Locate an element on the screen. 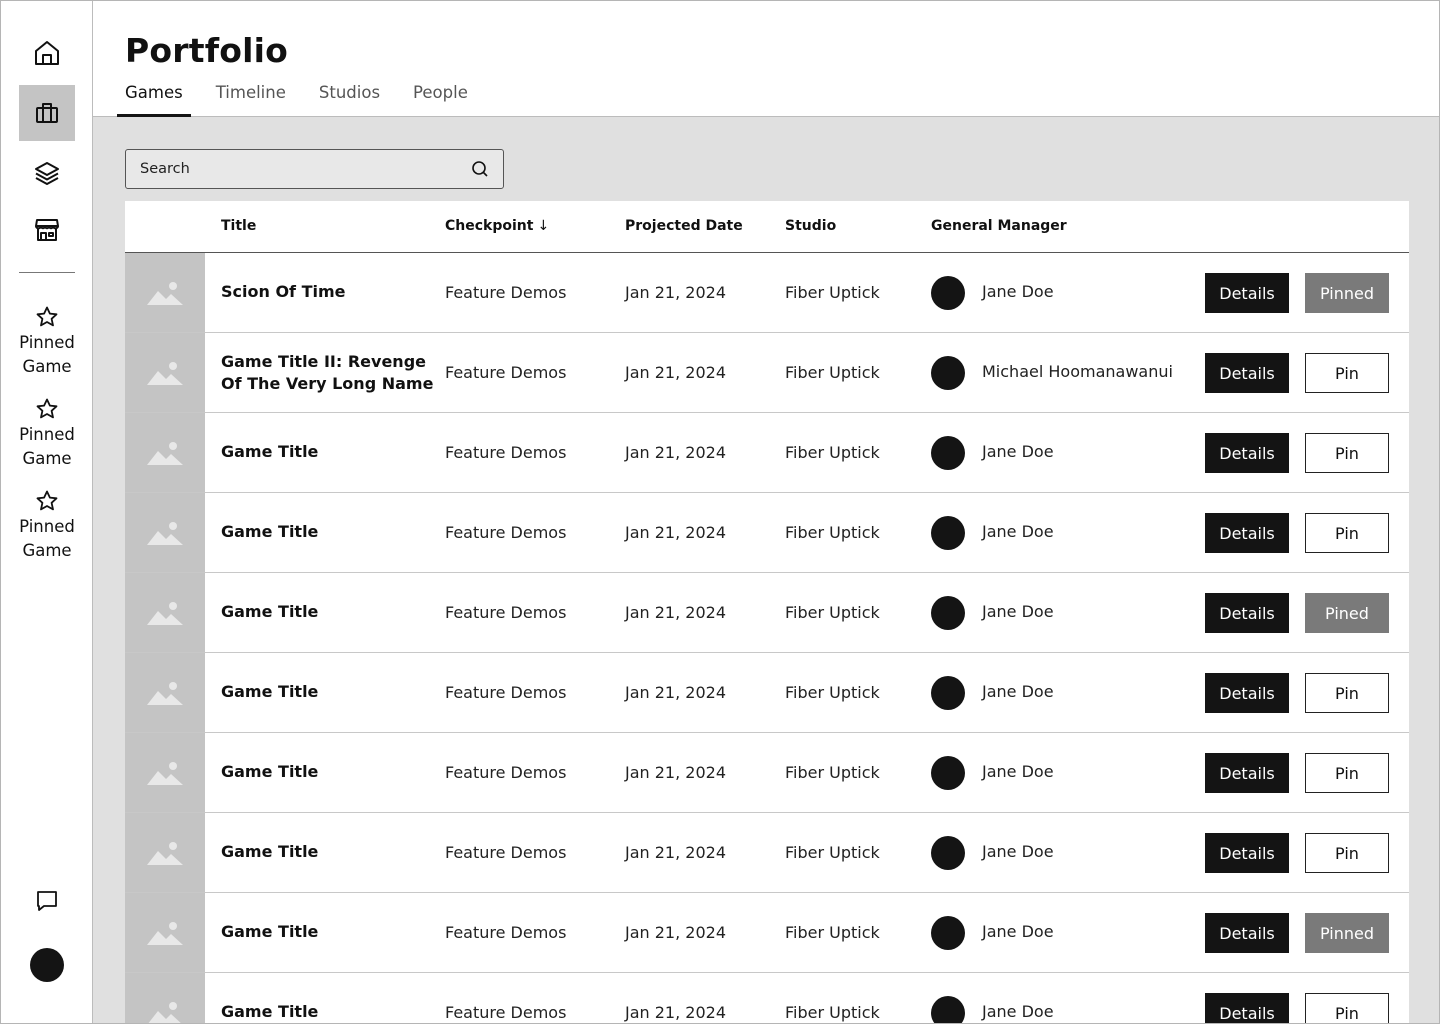 The height and width of the screenshot is (1024, 1440). sidebar-divider is located at coordinates (47, 272).